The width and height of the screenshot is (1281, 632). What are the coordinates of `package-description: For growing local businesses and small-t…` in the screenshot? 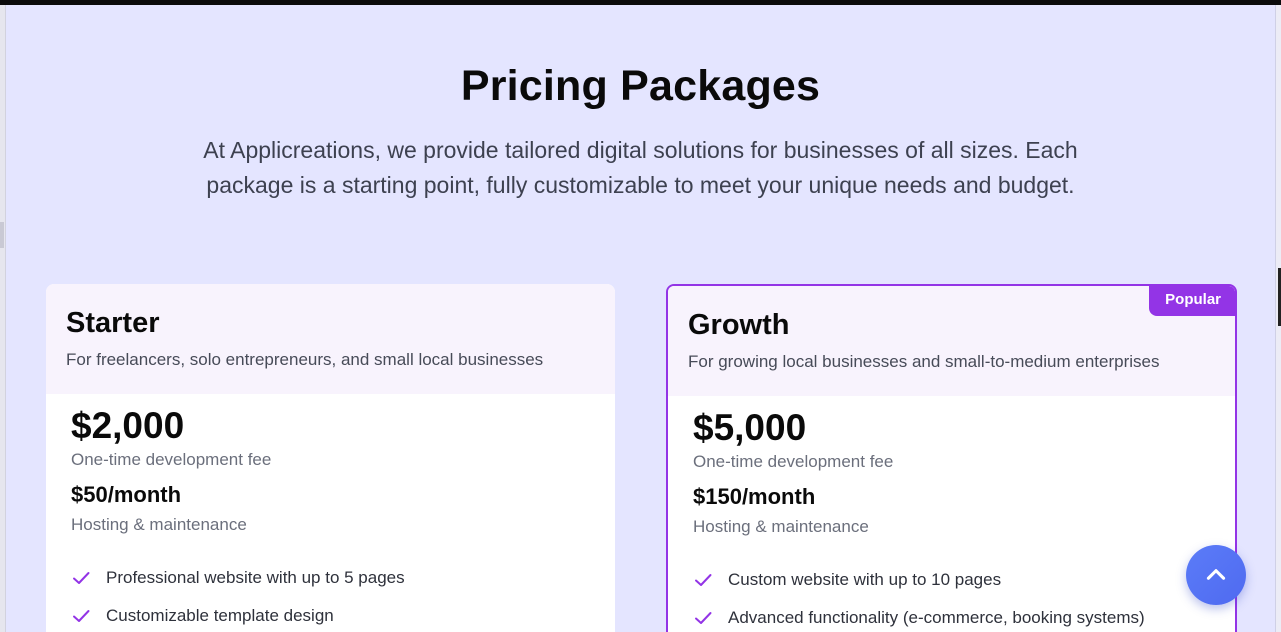 It's located at (924, 361).